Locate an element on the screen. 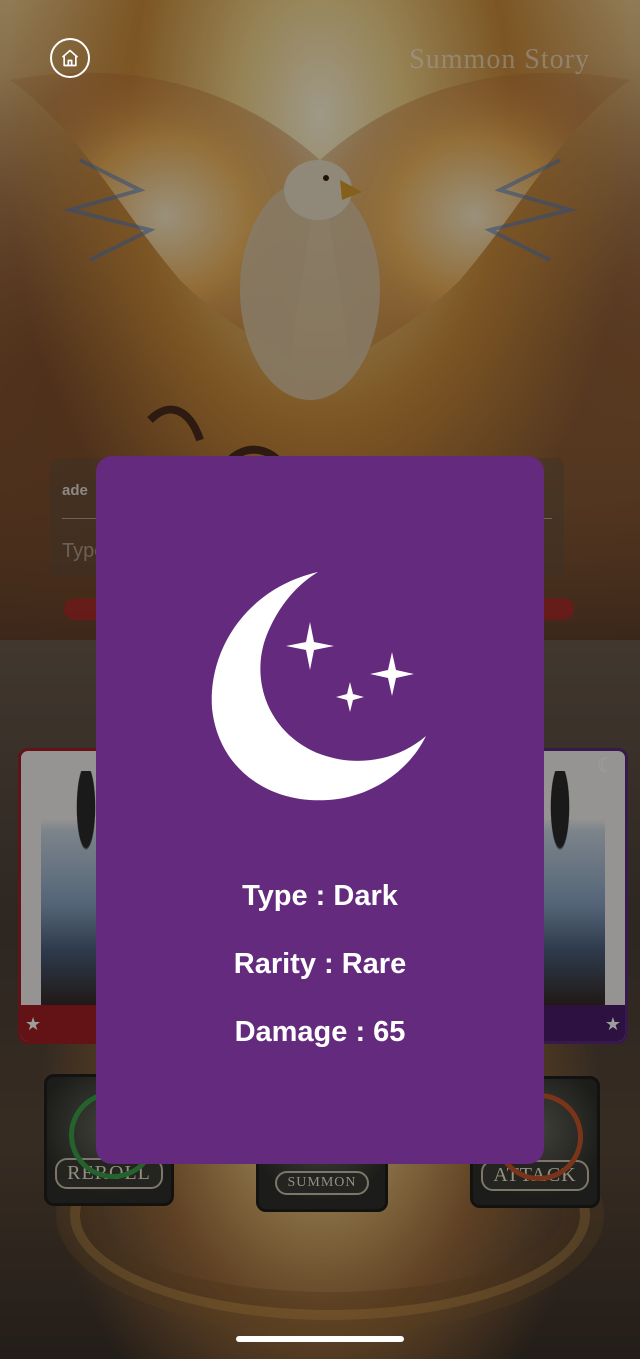 The height and width of the screenshot is (1359, 640). moon-stars-icon is located at coordinates (318, 686).